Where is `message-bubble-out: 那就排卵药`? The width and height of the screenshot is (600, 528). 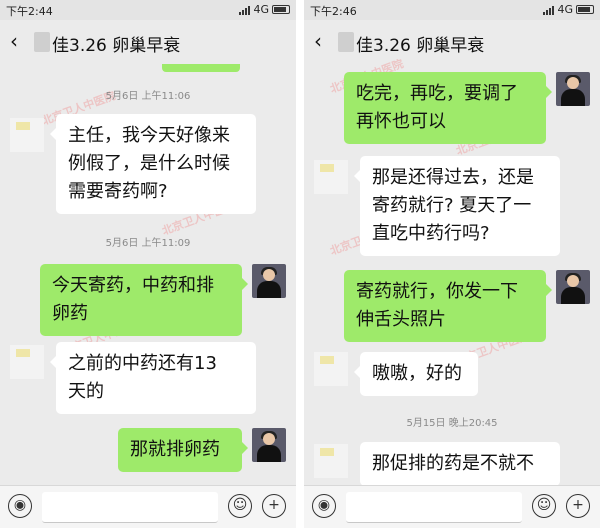 message-bubble-out: 那就排卵药 is located at coordinates (183, 450).